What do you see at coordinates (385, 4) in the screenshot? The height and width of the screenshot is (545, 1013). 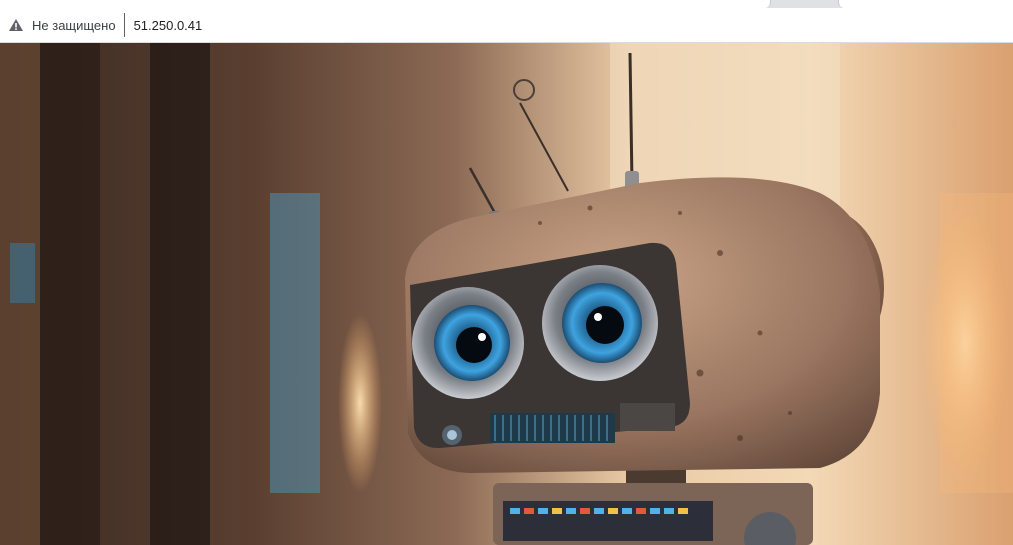 I see `active-tab-edge` at bounding box center [385, 4].